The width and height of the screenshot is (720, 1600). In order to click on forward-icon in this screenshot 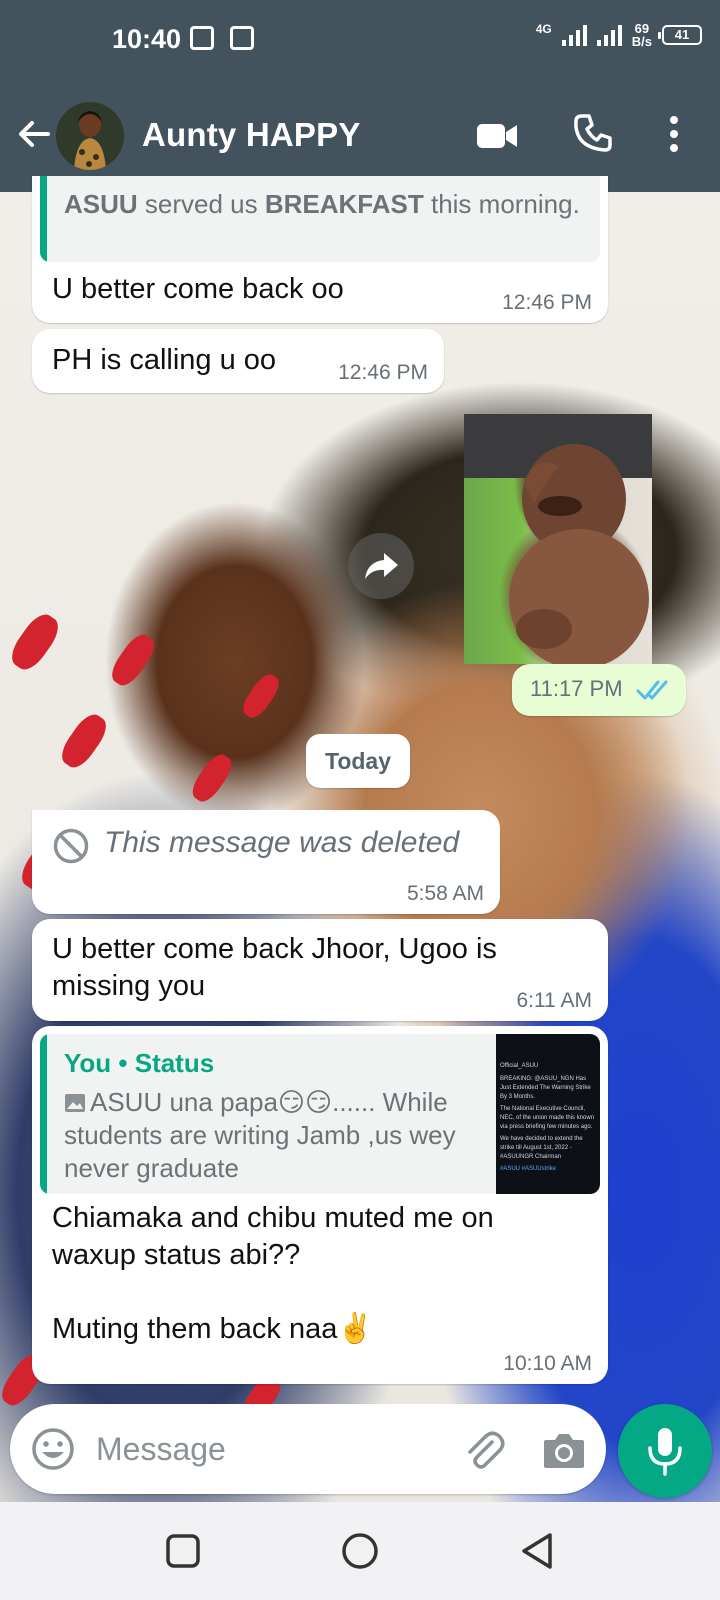, I will do `click(381, 566)`.